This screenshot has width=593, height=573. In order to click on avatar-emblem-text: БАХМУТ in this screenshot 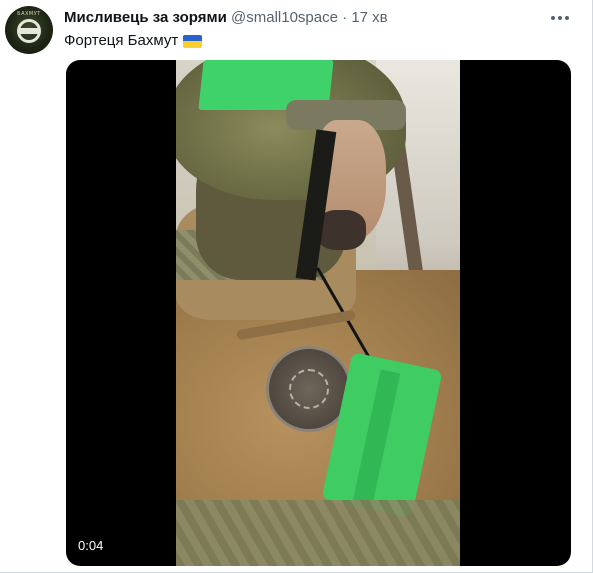, I will do `click(29, 14)`.